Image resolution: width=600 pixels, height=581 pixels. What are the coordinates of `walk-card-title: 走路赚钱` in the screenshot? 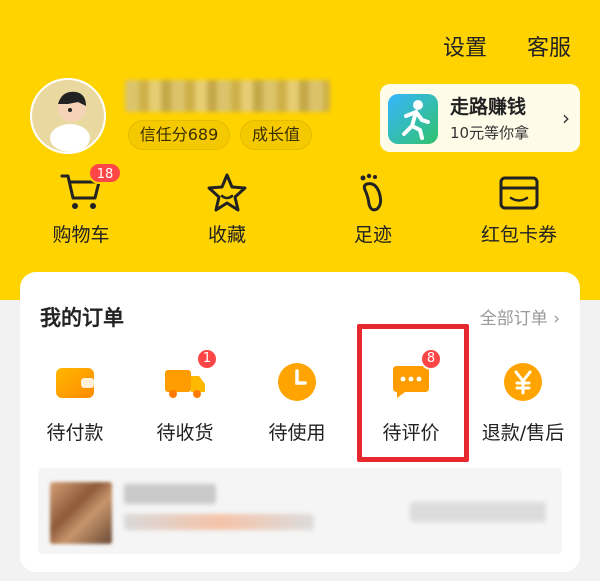 It's located at (488, 107).